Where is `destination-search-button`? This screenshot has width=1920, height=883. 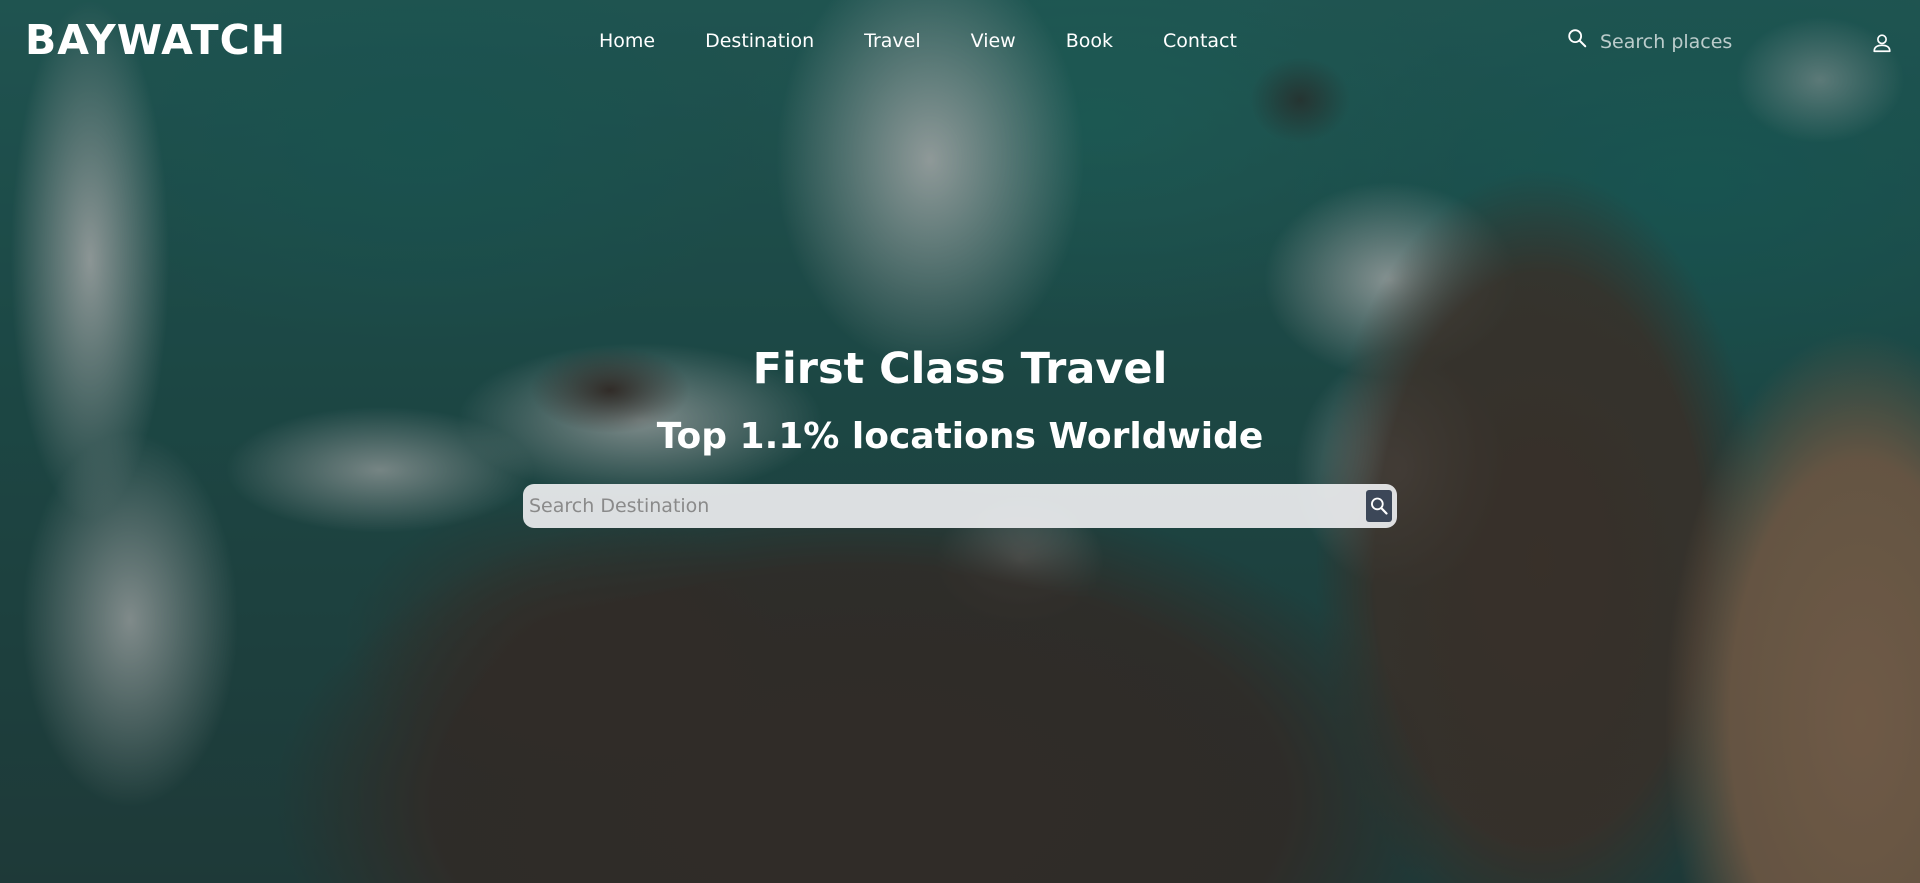
destination-search-button is located at coordinates (1379, 506).